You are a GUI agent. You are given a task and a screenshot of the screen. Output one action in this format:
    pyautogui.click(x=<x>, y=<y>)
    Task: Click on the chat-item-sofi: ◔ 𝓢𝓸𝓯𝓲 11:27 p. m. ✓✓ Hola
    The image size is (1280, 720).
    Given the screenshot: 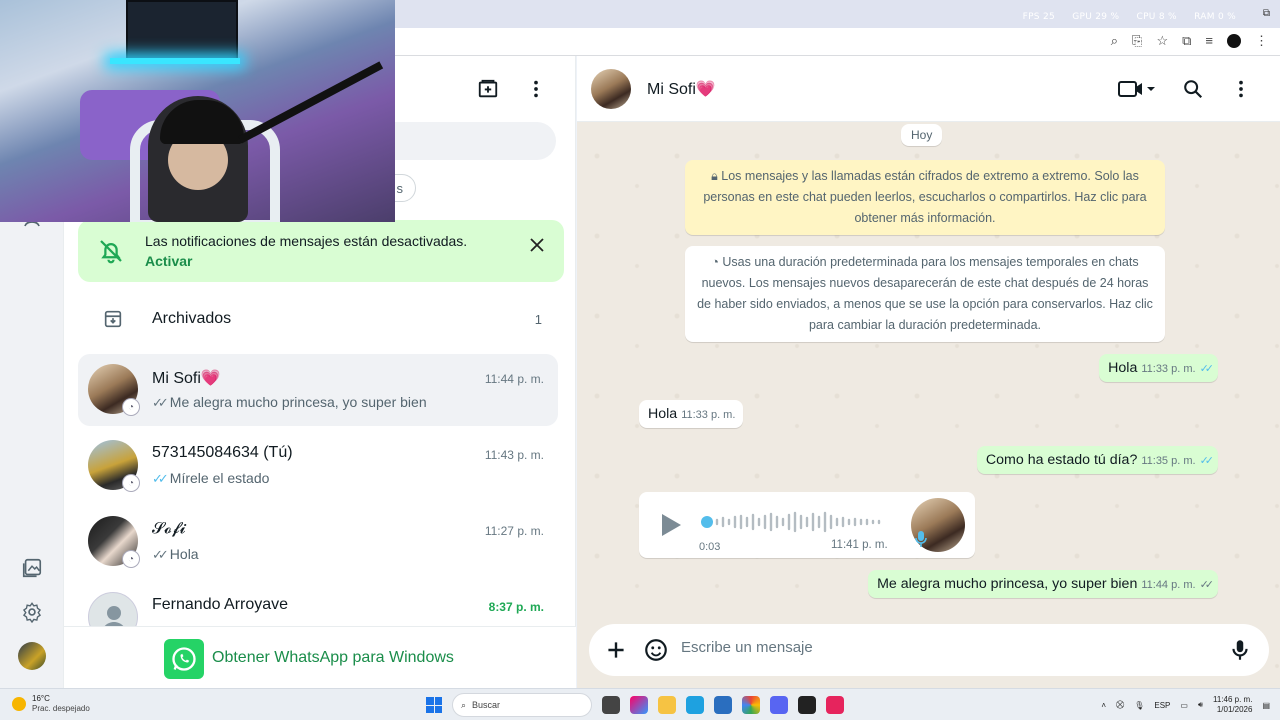 What is the action you would take?
    pyautogui.click(x=318, y=542)
    